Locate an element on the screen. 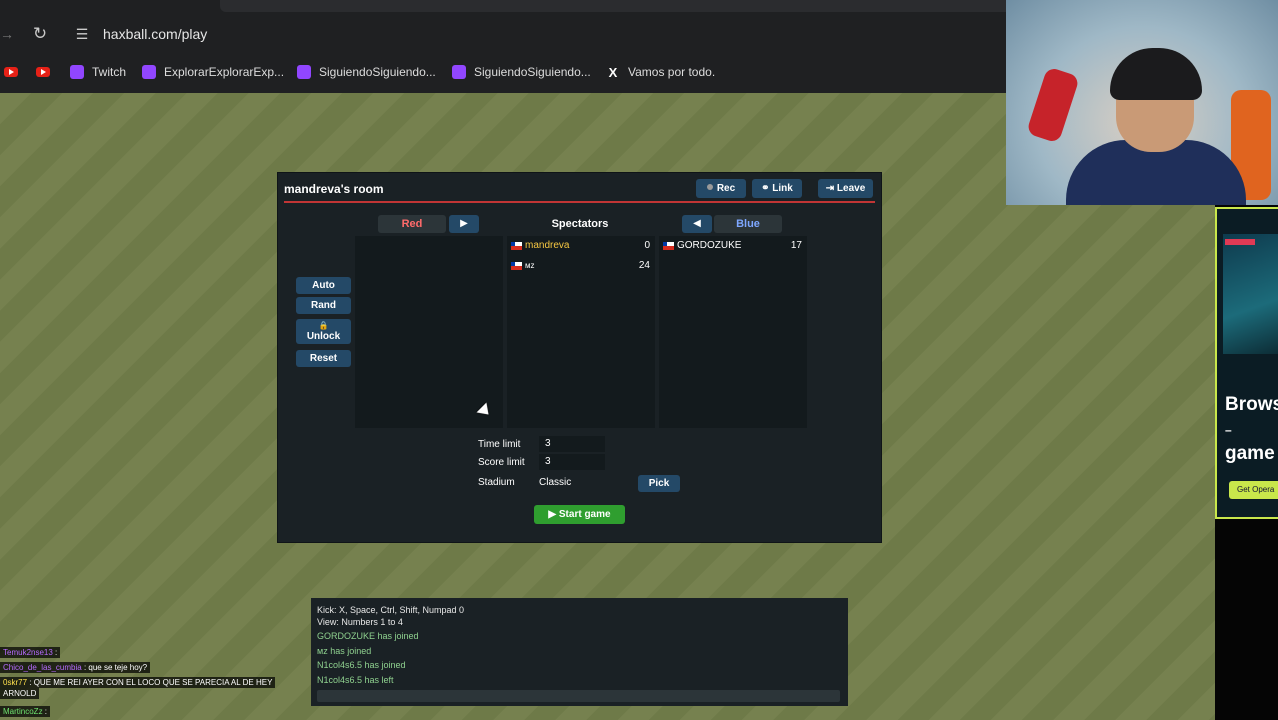 This screenshot has height=720, width=1278. bookmark-twitch: Twitch is located at coordinates (98, 72).